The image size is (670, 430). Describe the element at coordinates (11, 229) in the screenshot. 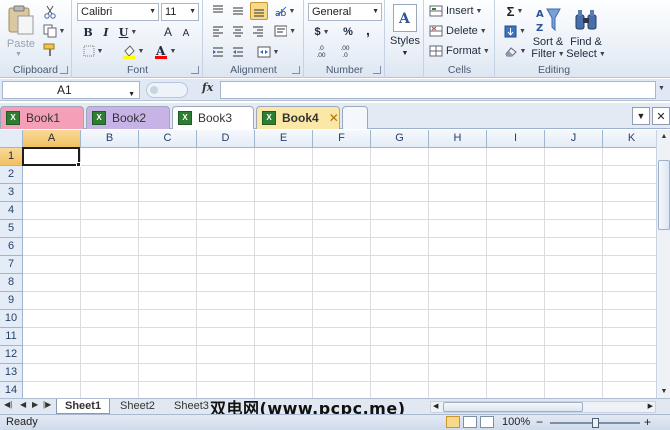

I see `row-header: 5` at that location.